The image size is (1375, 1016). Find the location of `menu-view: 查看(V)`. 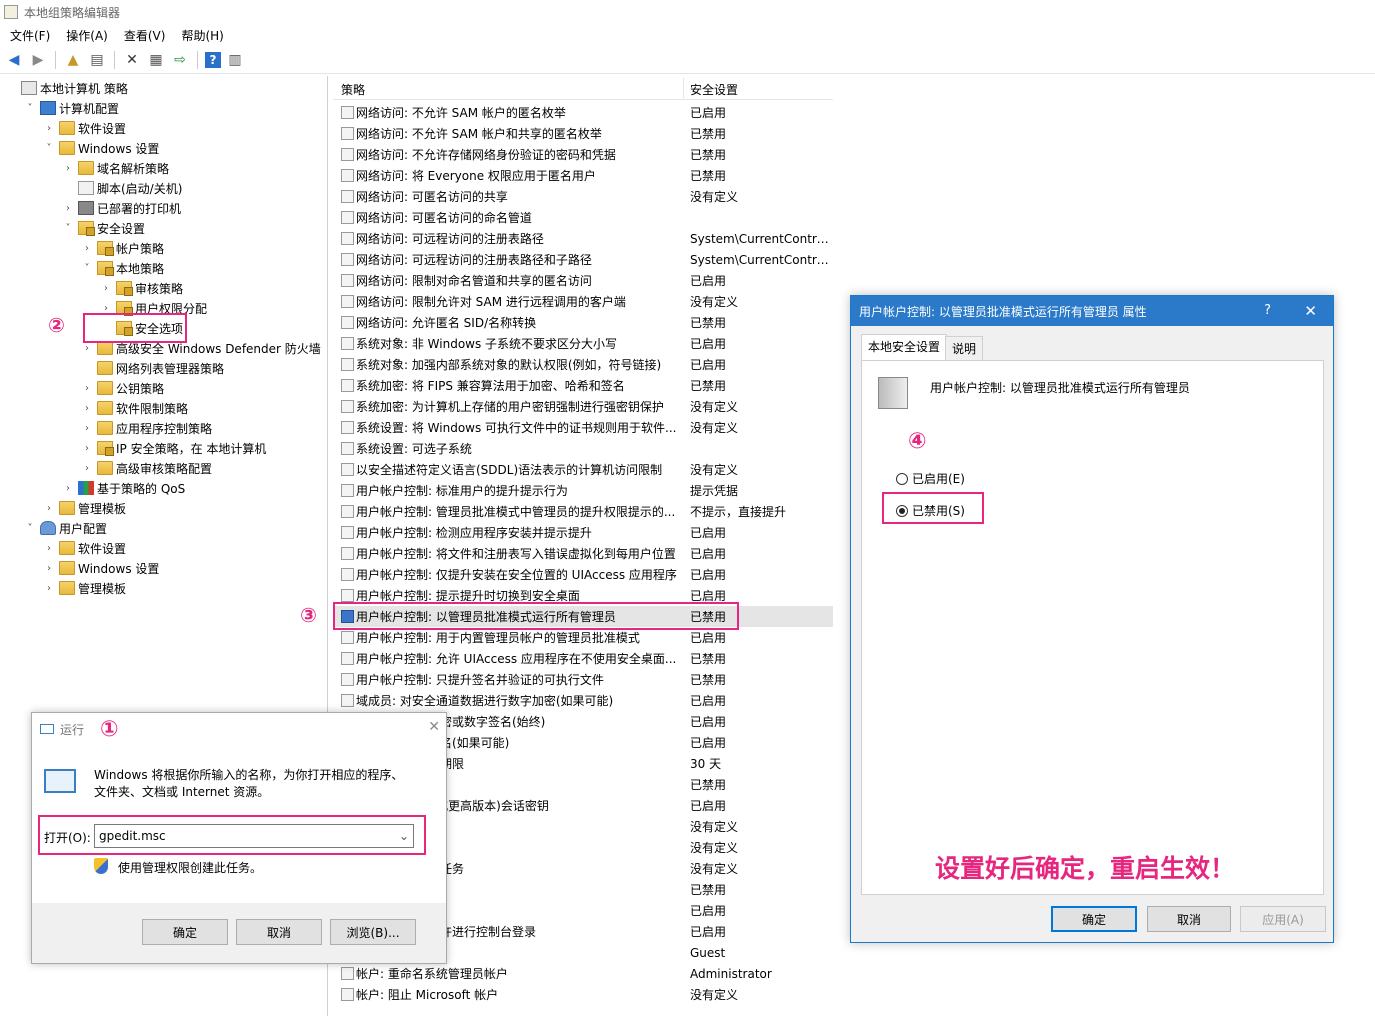

menu-view: 查看(V) is located at coordinates (145, 35).